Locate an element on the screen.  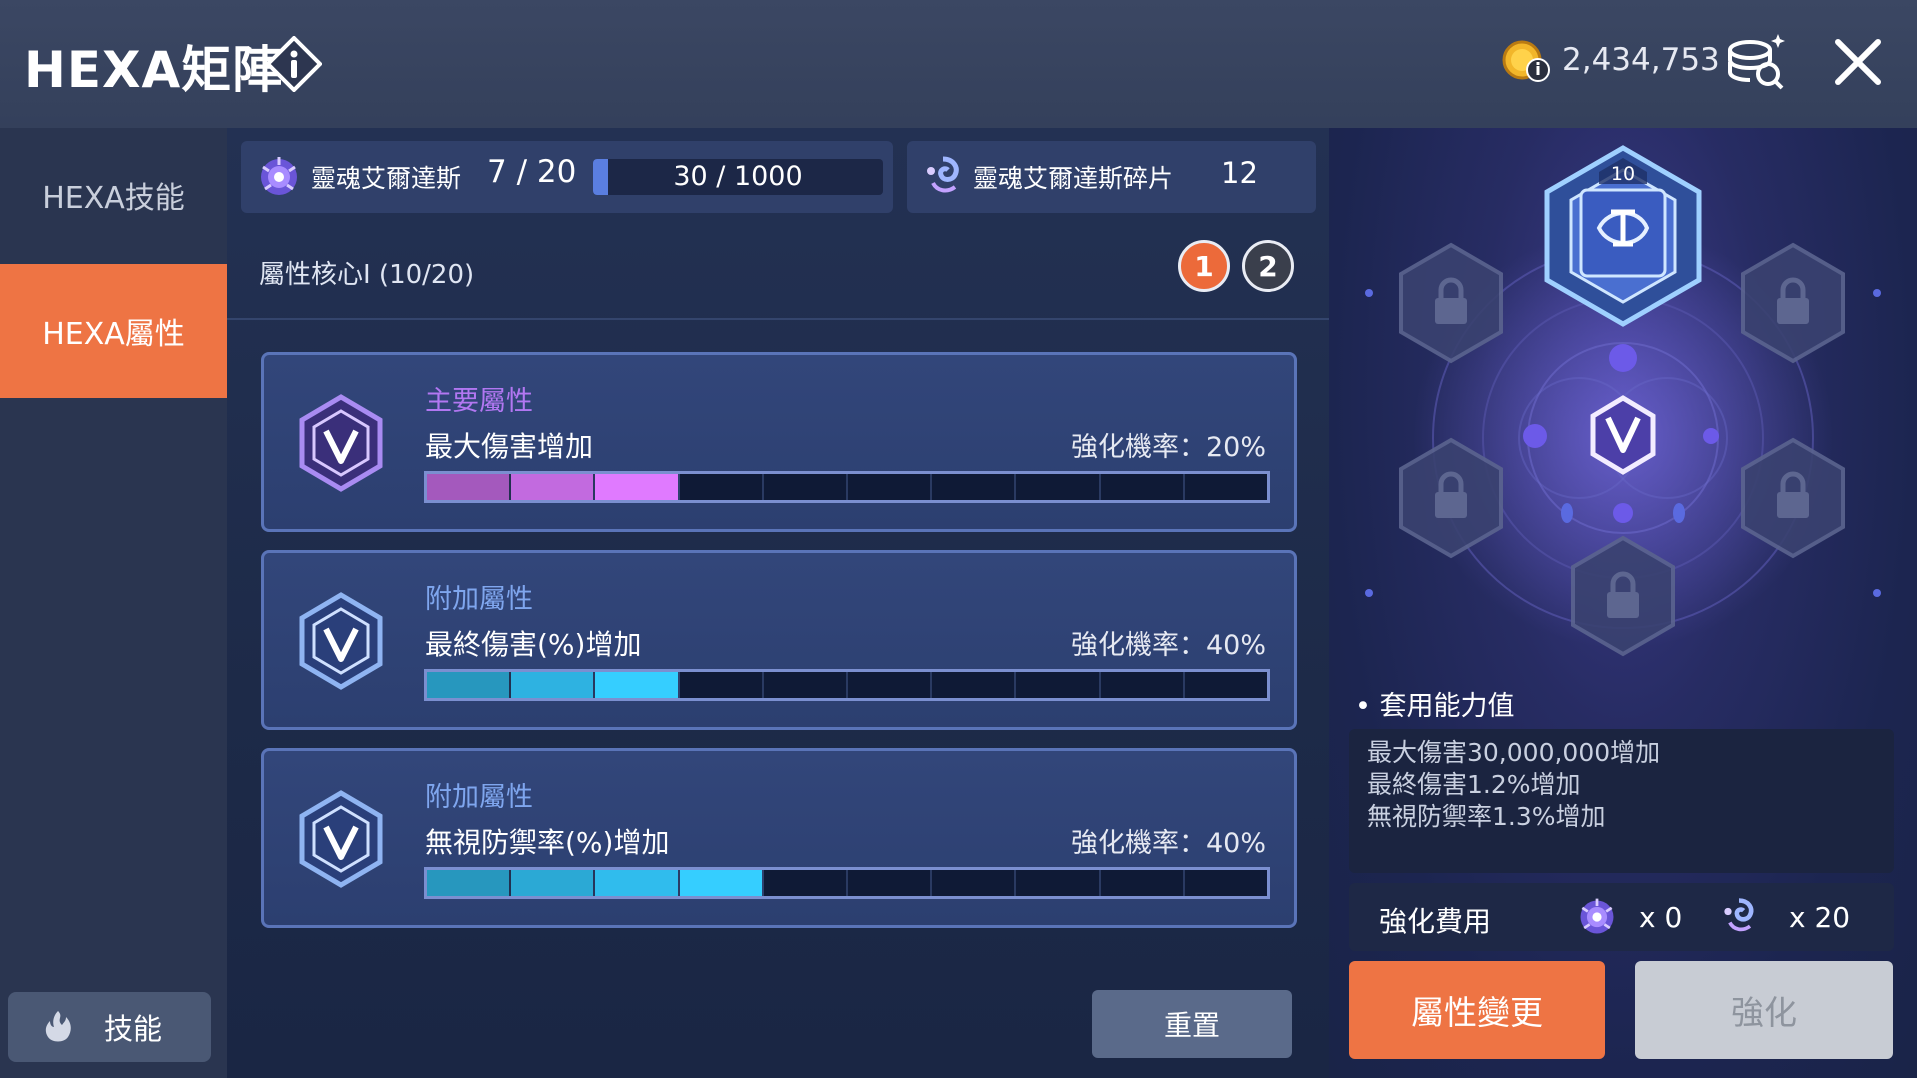
info-icon is located at coordinates (294, 64).